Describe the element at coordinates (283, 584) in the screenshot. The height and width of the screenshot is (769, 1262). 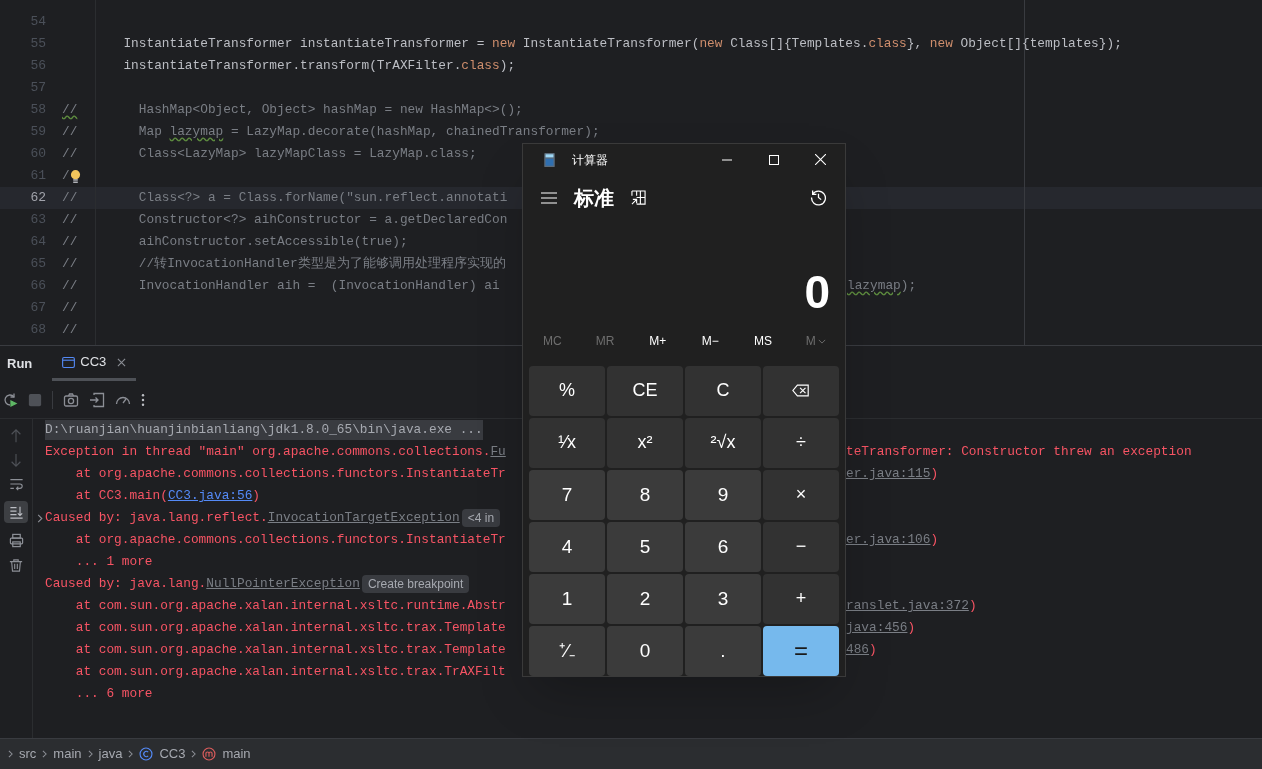
I see `source-link: NullPointerException` at that location.